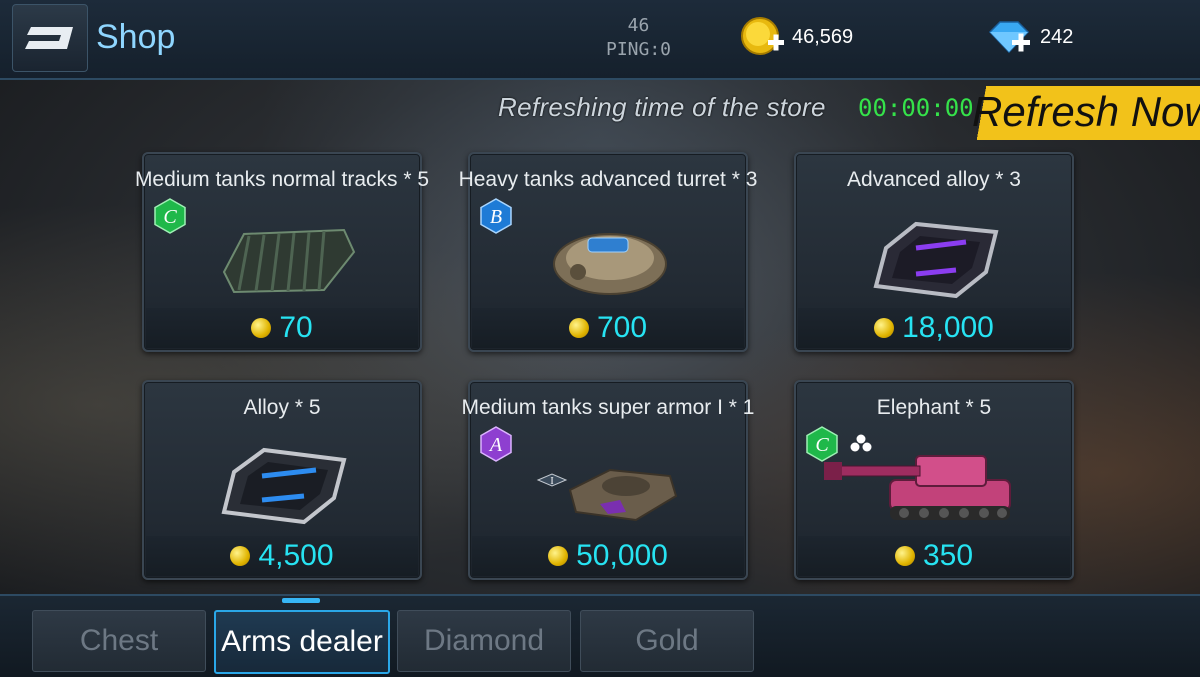  I want to click on item-price: 700, so click(622, 327).